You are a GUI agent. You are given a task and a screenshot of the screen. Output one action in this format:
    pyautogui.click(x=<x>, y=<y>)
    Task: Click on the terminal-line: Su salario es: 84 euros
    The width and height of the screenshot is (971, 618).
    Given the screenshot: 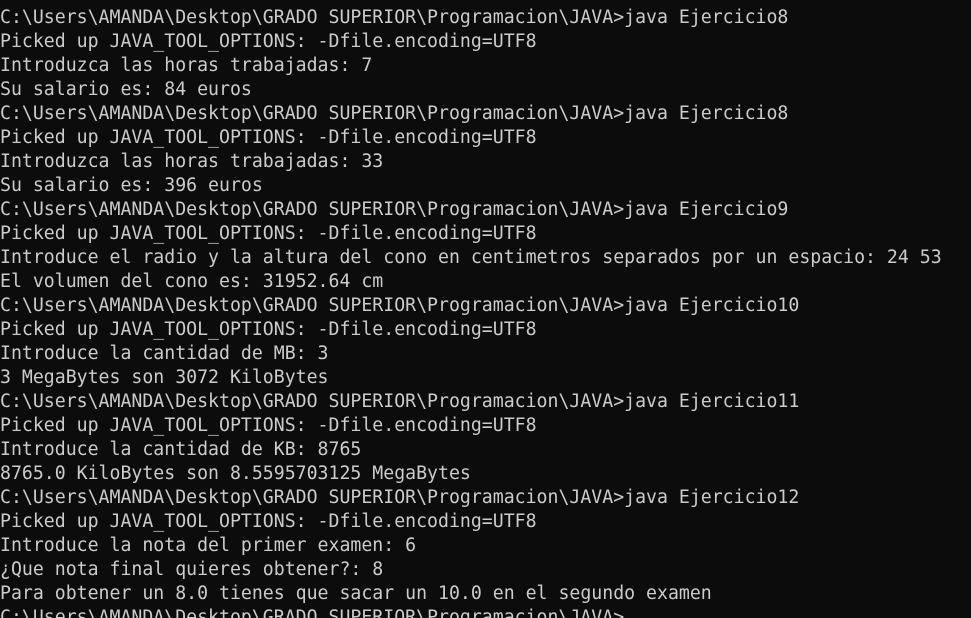 What is the action you would take?
    pyautogui.click(x=126, y=89)
    